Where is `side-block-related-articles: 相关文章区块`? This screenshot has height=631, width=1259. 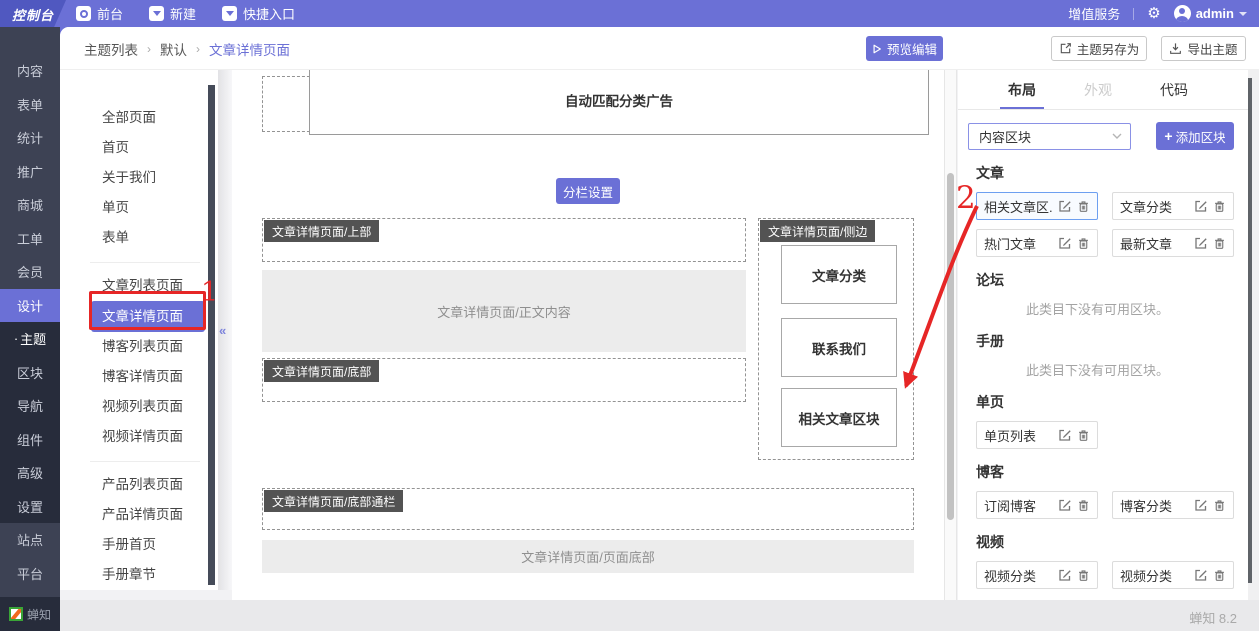 side-block-related-articles: 相关文章区块 is located at coordinates (839, 417).